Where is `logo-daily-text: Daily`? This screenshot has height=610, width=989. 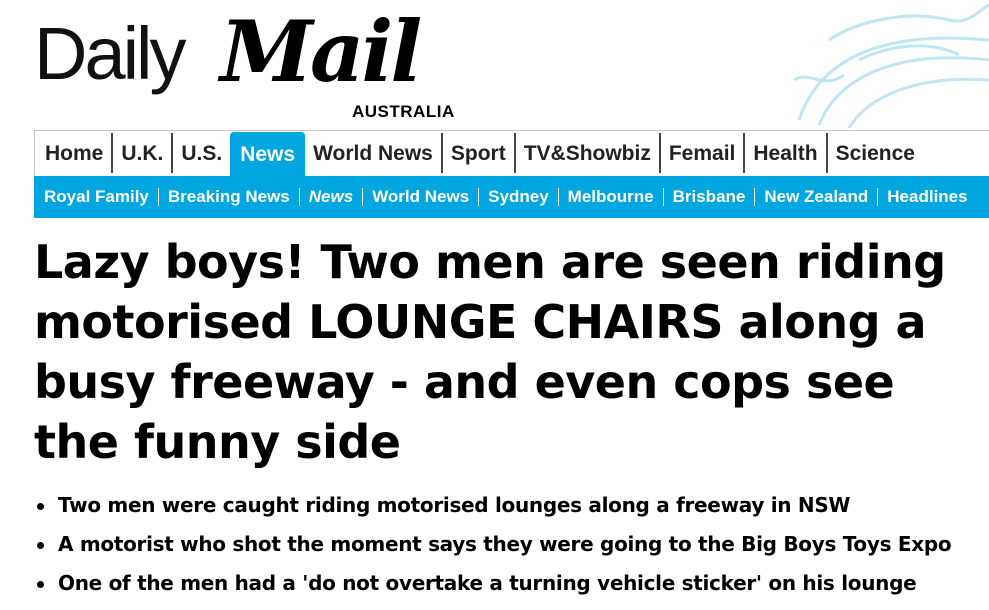 logo-daily-text: Daily is located at coordinates (110, 53).